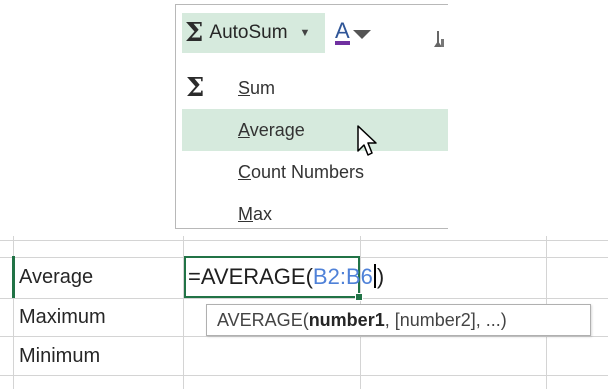 The image size is (608, 389). What do you see at coordinates (445, 319) in the screenshot?
I see `tooltip-args-rest: , [number2], ...)` at bounding box center [445, 319].